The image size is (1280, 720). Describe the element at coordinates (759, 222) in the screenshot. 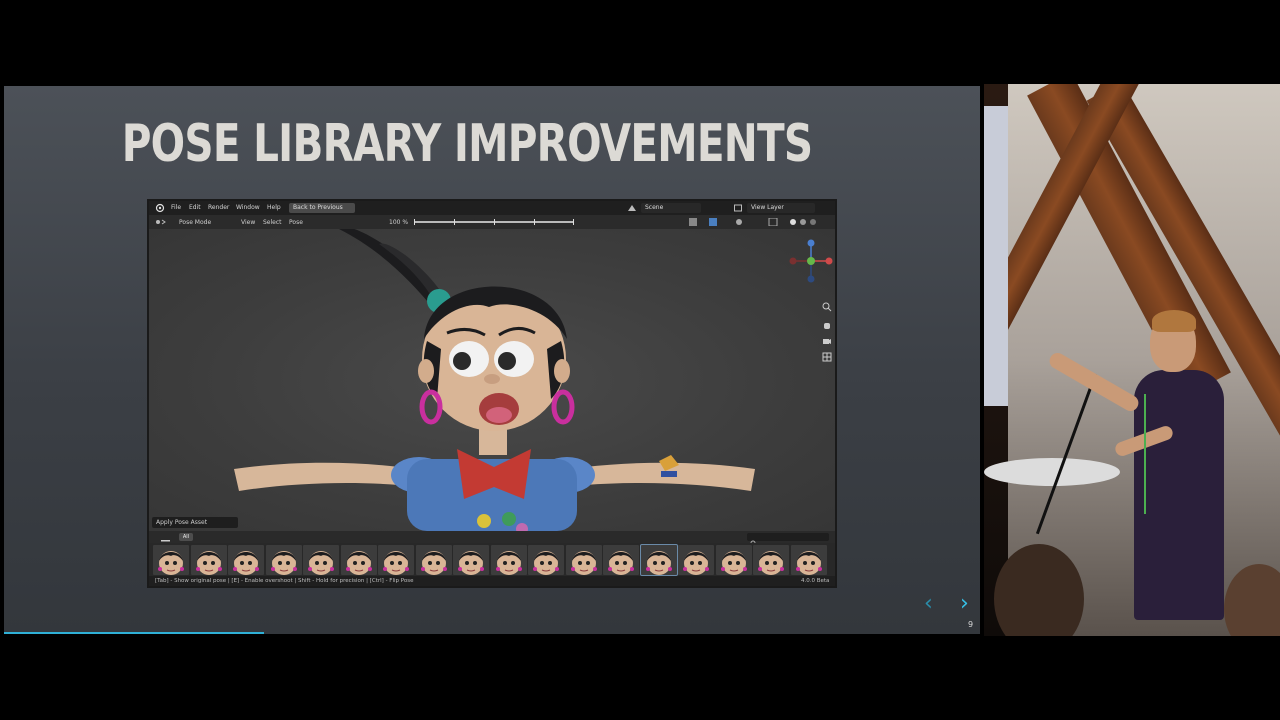

I see `viewport-shading-icons` at that location.